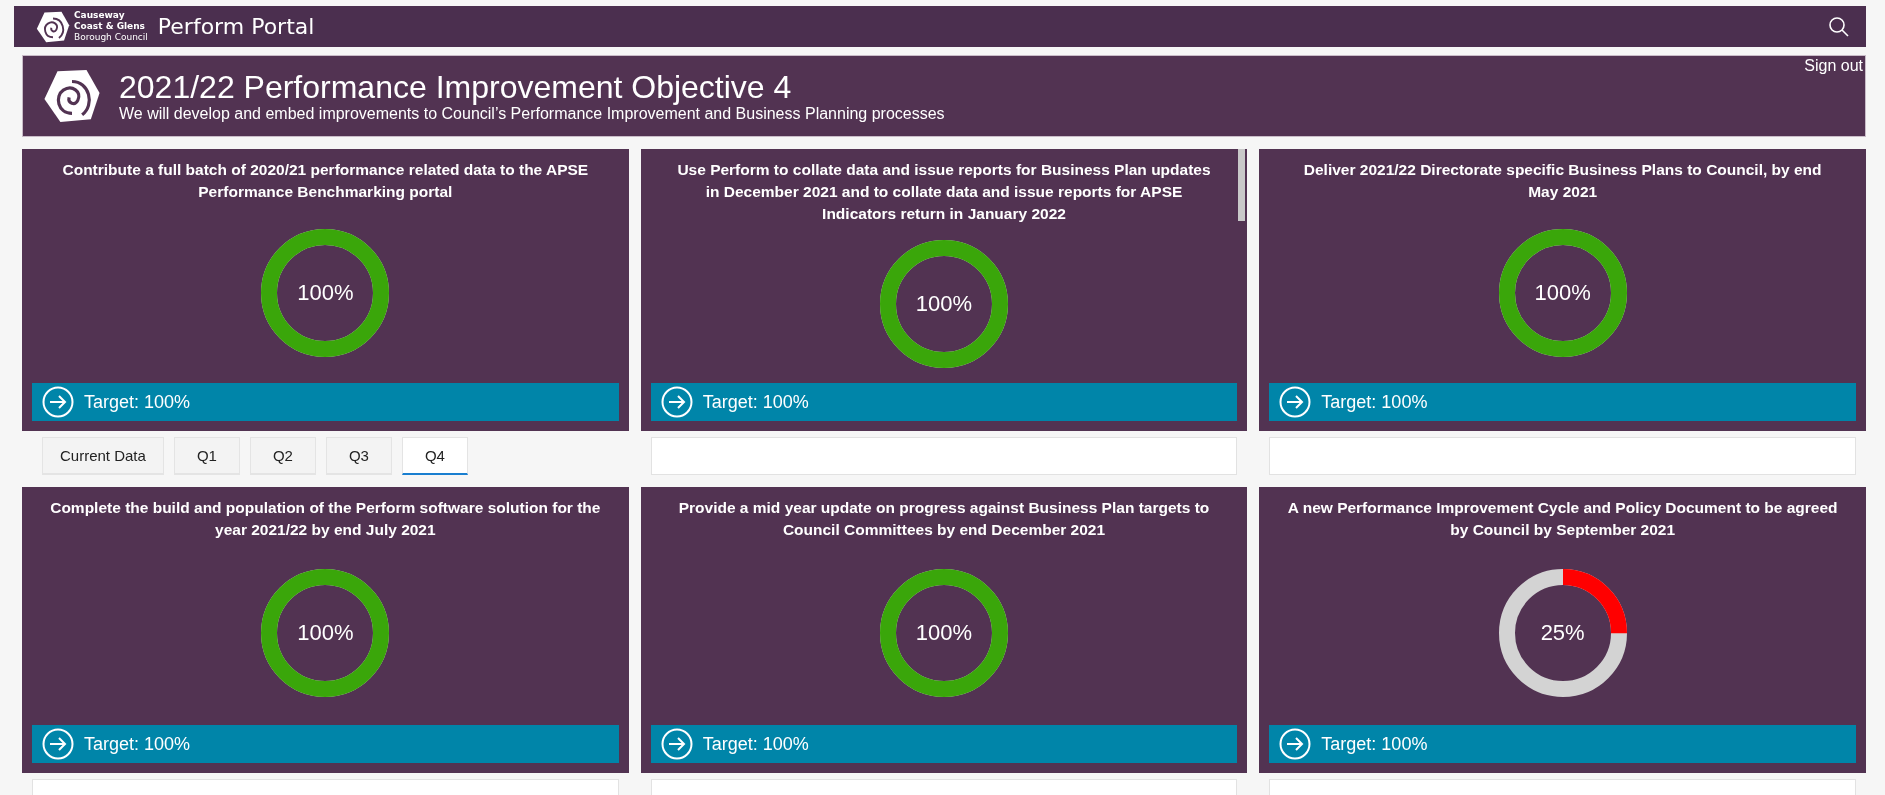 Image resolution: width=1885 pixels, height=795 pixels. Describe the element at coordinates (206, 456) in the screenshot. I see `quarter-tab: Q1` at that location.